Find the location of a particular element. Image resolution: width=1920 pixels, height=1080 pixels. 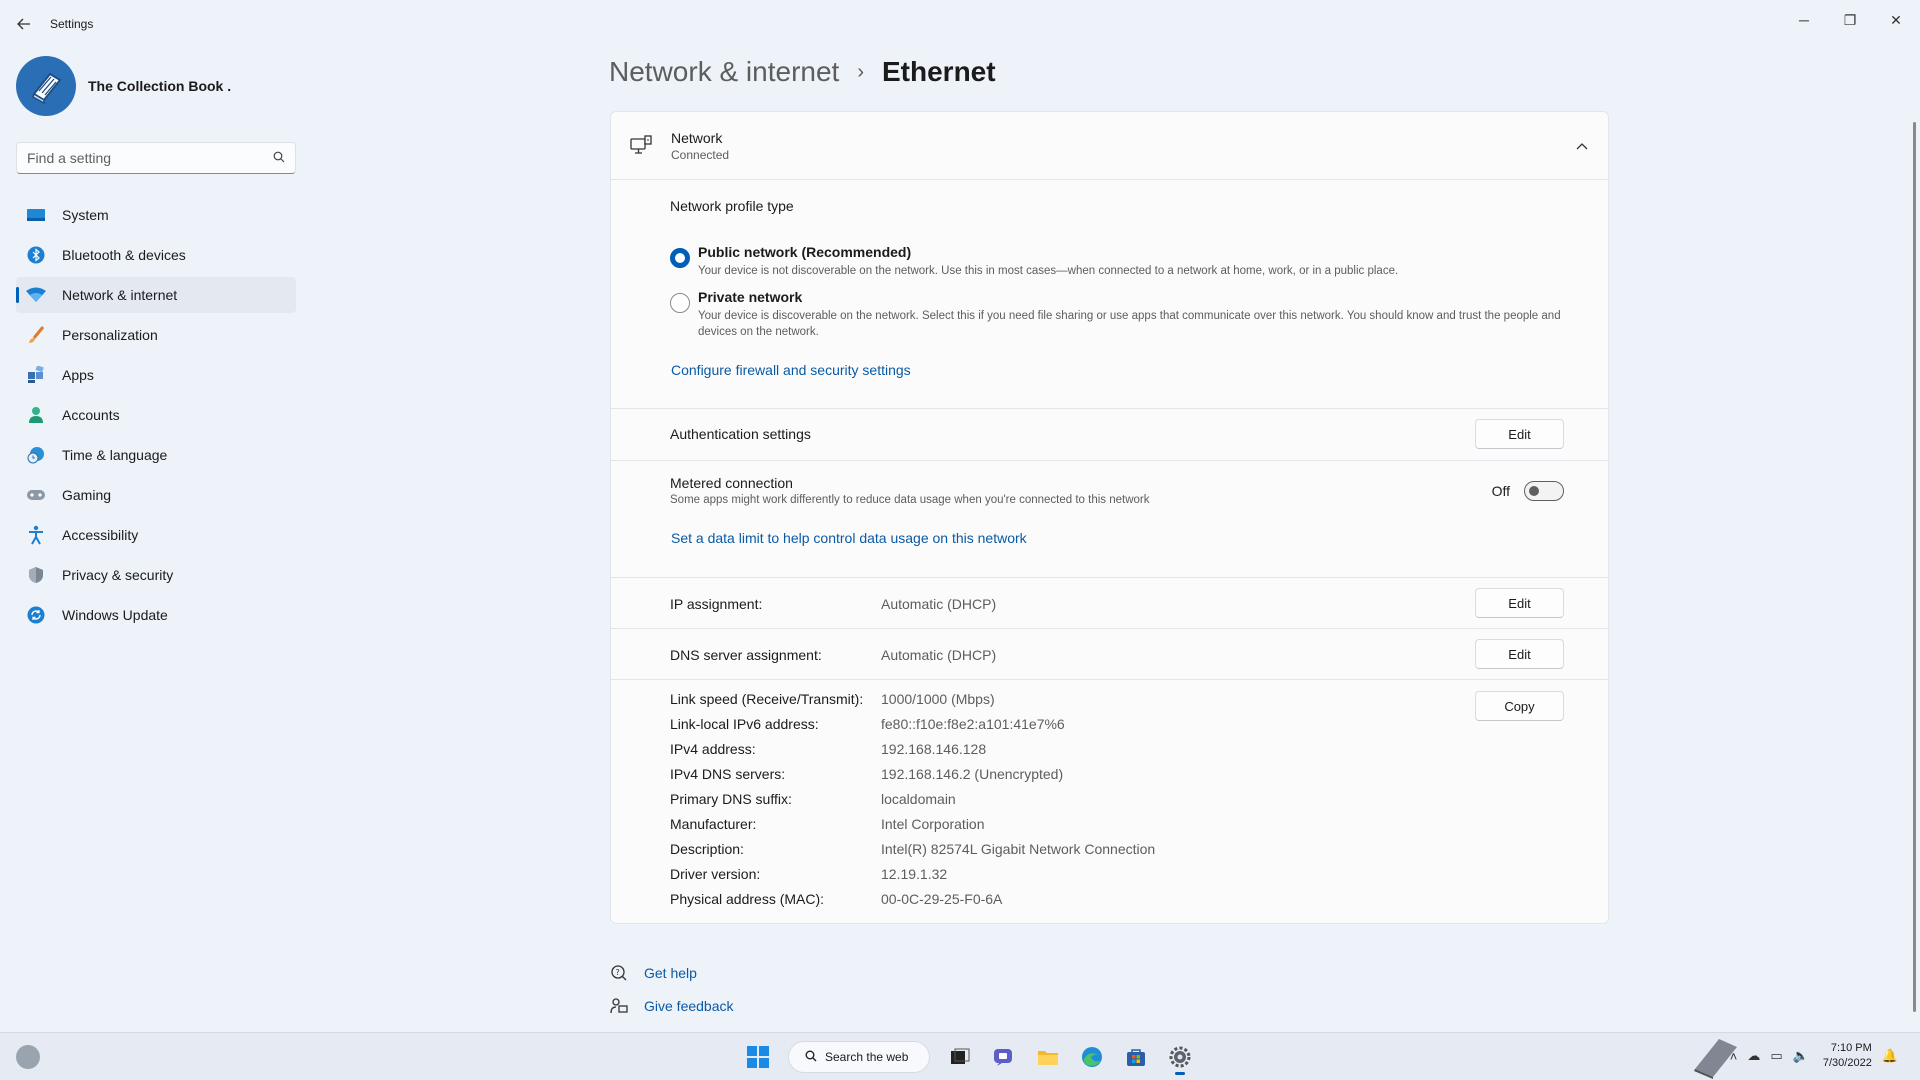

sidebar-item-privacy: Privacy & security is located at coordinates (156, 575).